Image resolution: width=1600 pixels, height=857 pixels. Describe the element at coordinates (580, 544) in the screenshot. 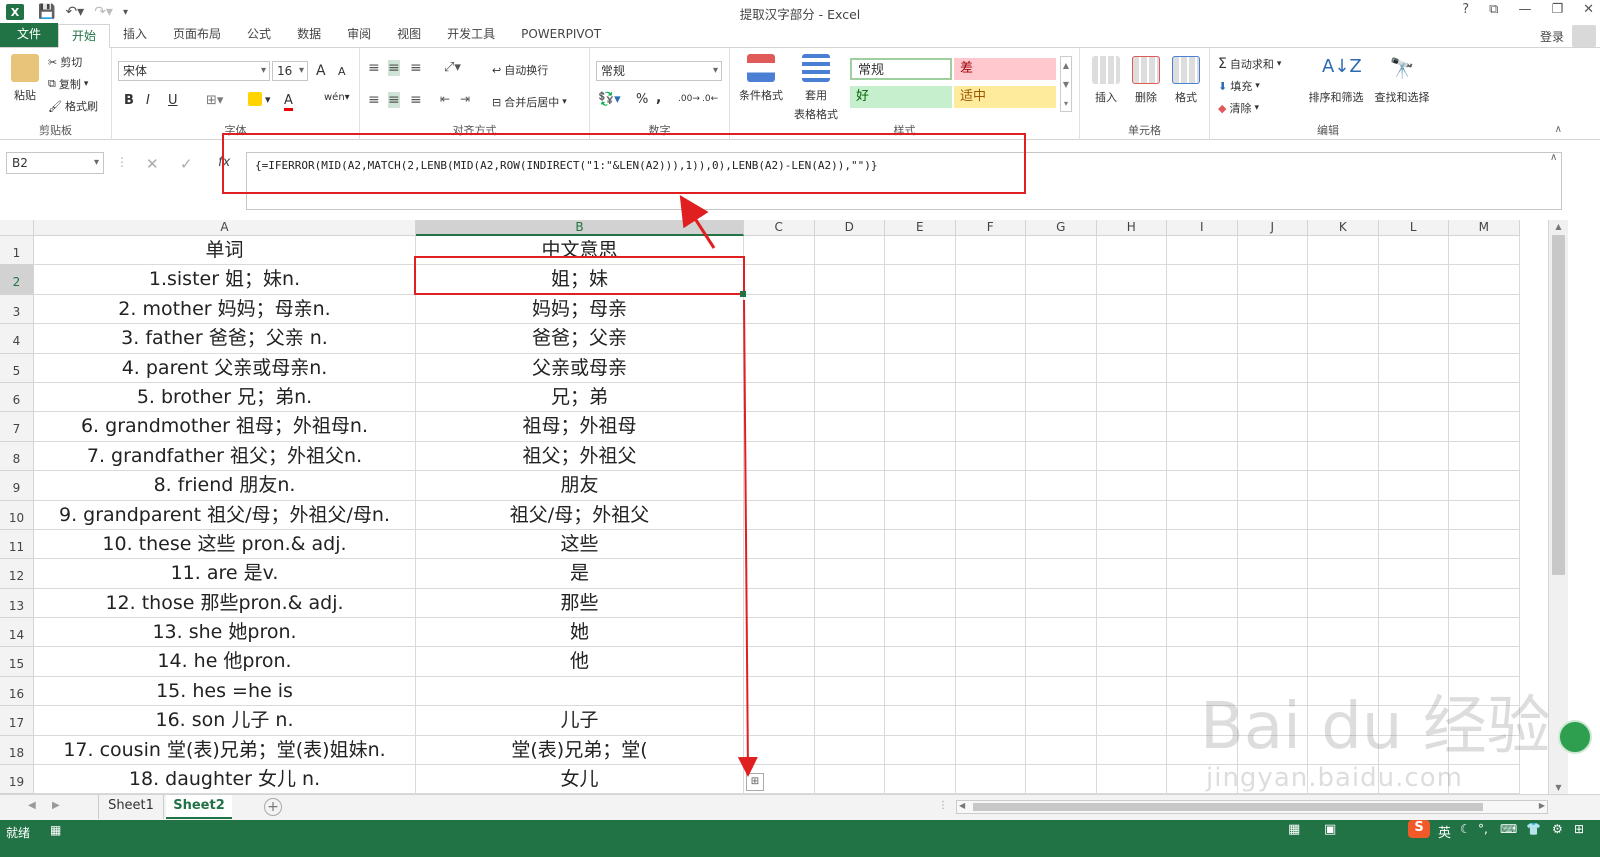

I see `cell-b: 这些` at that location.